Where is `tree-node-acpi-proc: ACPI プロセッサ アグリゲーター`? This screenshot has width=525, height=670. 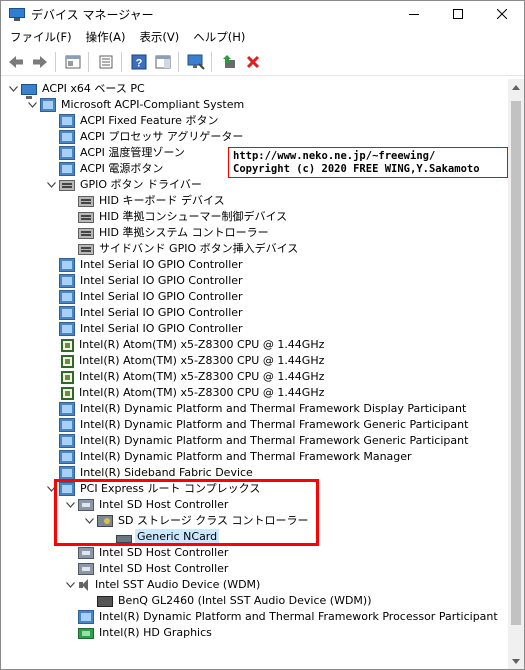 tree-node-acpi-proc: ACPI プロセッサ アグリゲーター is located at coordinates (145, 137).